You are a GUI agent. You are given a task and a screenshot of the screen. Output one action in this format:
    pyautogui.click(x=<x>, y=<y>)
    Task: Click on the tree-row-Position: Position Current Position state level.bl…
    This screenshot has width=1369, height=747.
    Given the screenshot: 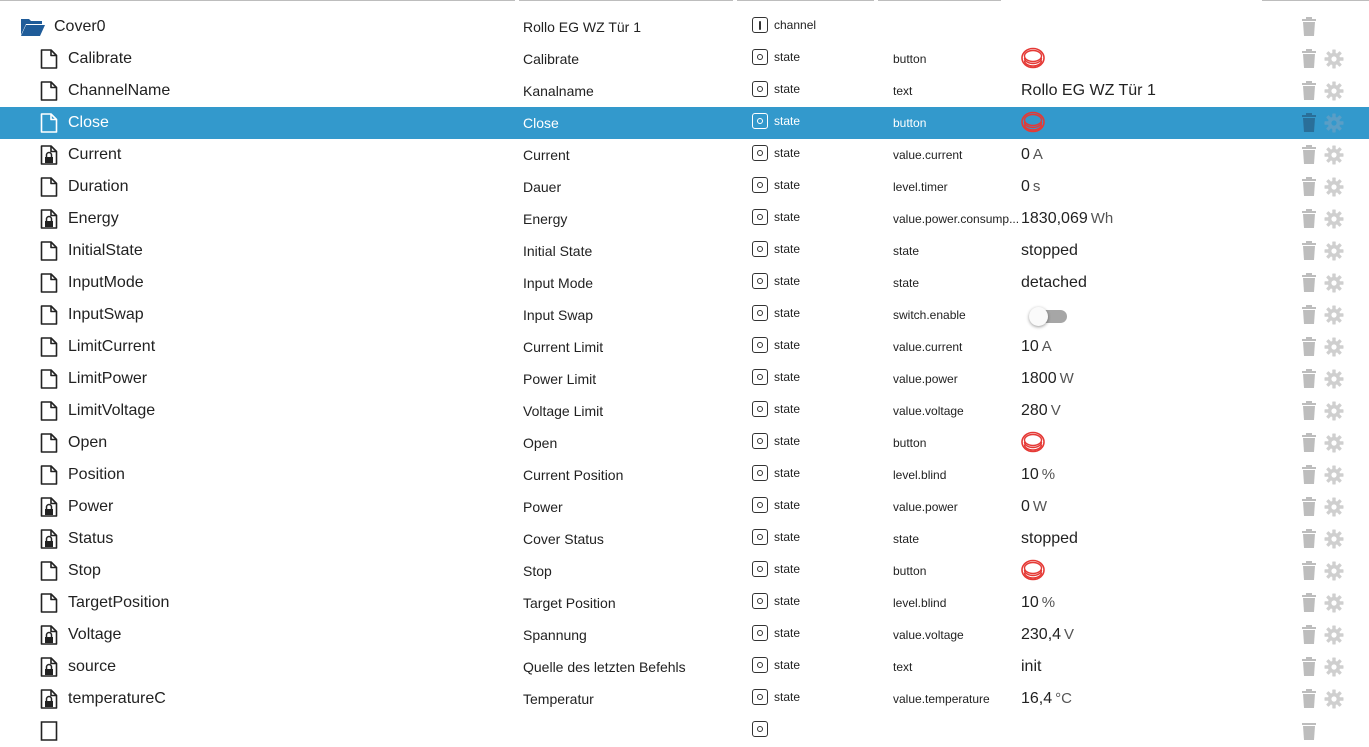 What is the action you would take?
    pyautogui.click(x=684, y=475)
    